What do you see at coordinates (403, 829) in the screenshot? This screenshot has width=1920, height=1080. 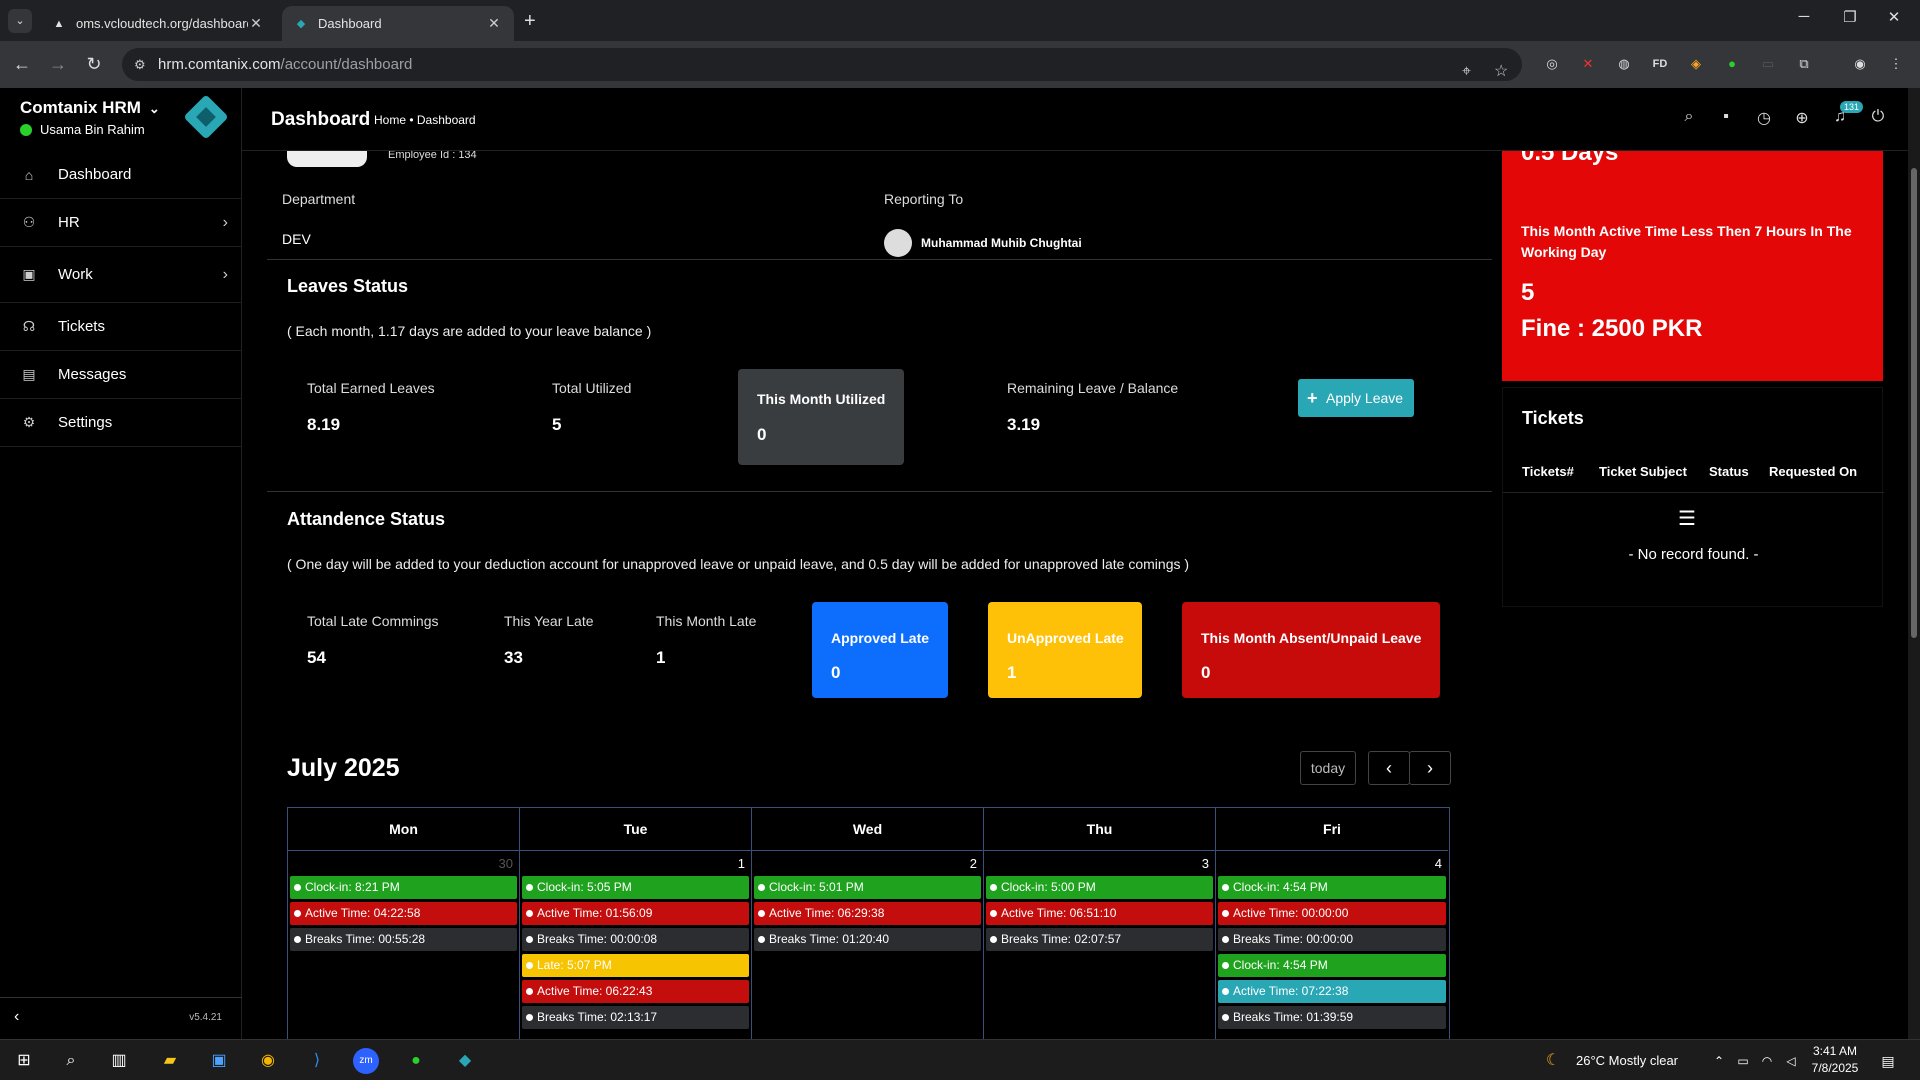 I see `weekday-header: Mon` at bounding box center [403, 829].